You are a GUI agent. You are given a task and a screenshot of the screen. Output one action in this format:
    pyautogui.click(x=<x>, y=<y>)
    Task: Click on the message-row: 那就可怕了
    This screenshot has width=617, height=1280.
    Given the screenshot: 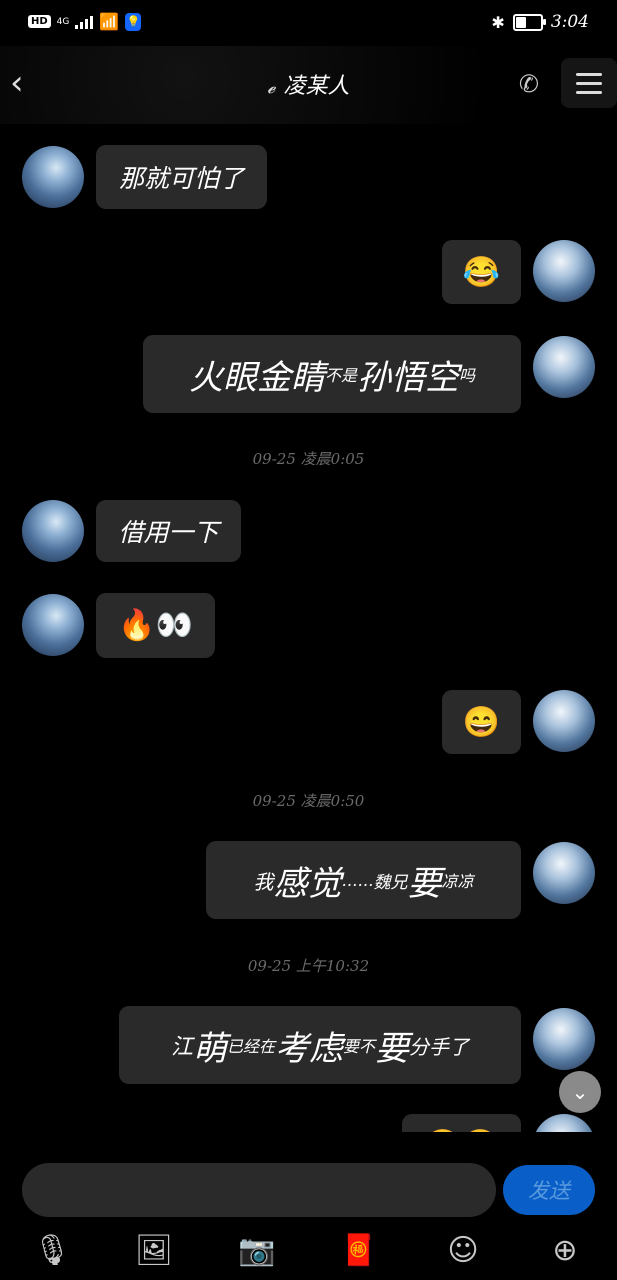 What is the action you would take?
    pyautogui.click(x=308, y=177)
    